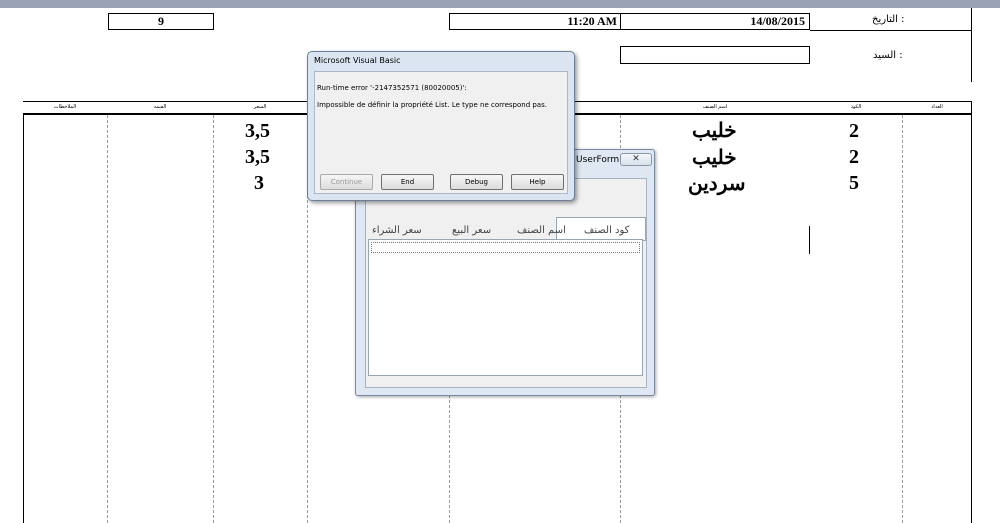 Image resolution: width=1000 pixels, height=523 pixels. Describe the element at coordinates (357, 60) in the screenshot. I see `error-dialog-title: Microsoft Visual Basic` at that location.